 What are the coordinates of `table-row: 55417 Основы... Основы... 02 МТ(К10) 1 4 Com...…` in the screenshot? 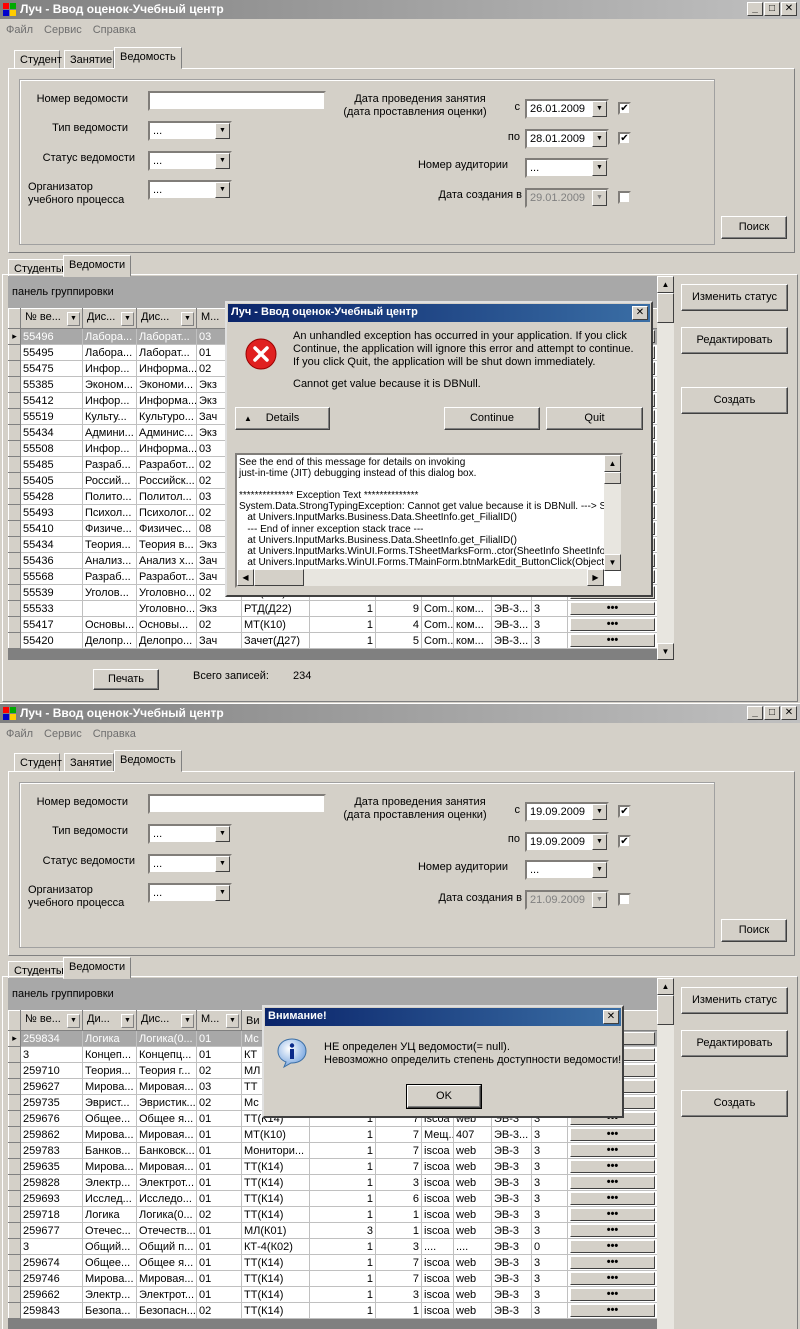 It's located at (333, 624).